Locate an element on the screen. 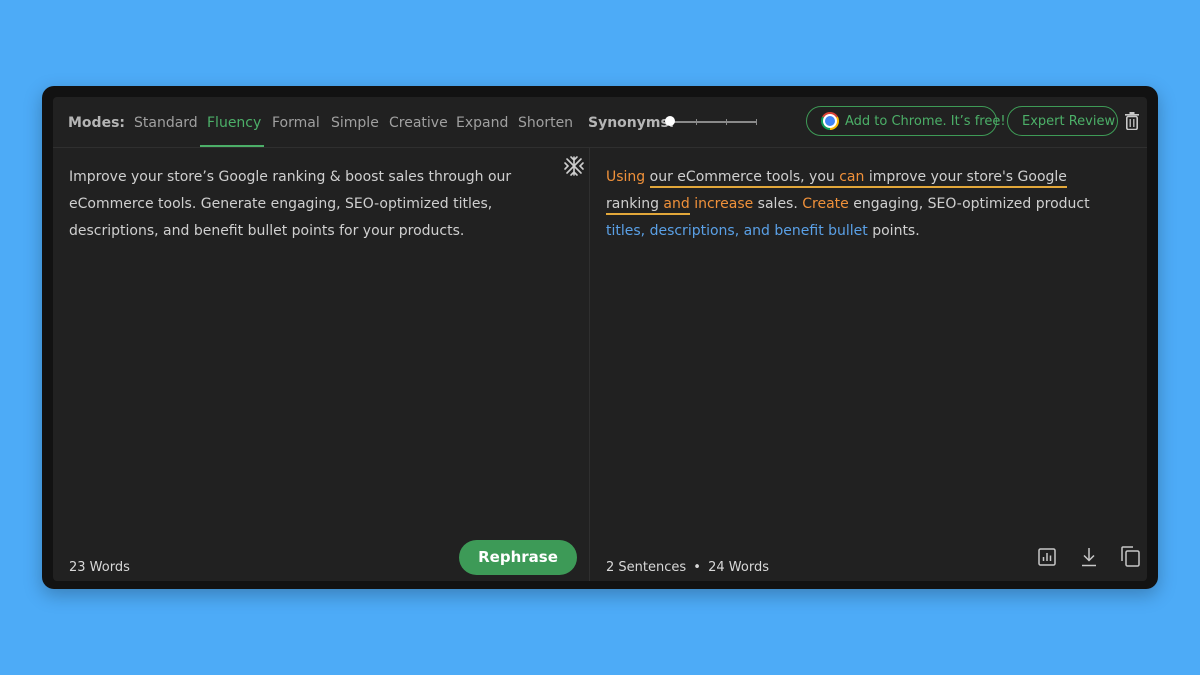 This screenshot has width=1200, height=675. input-word-count: 23 Words is located at coordinates (99, 567).